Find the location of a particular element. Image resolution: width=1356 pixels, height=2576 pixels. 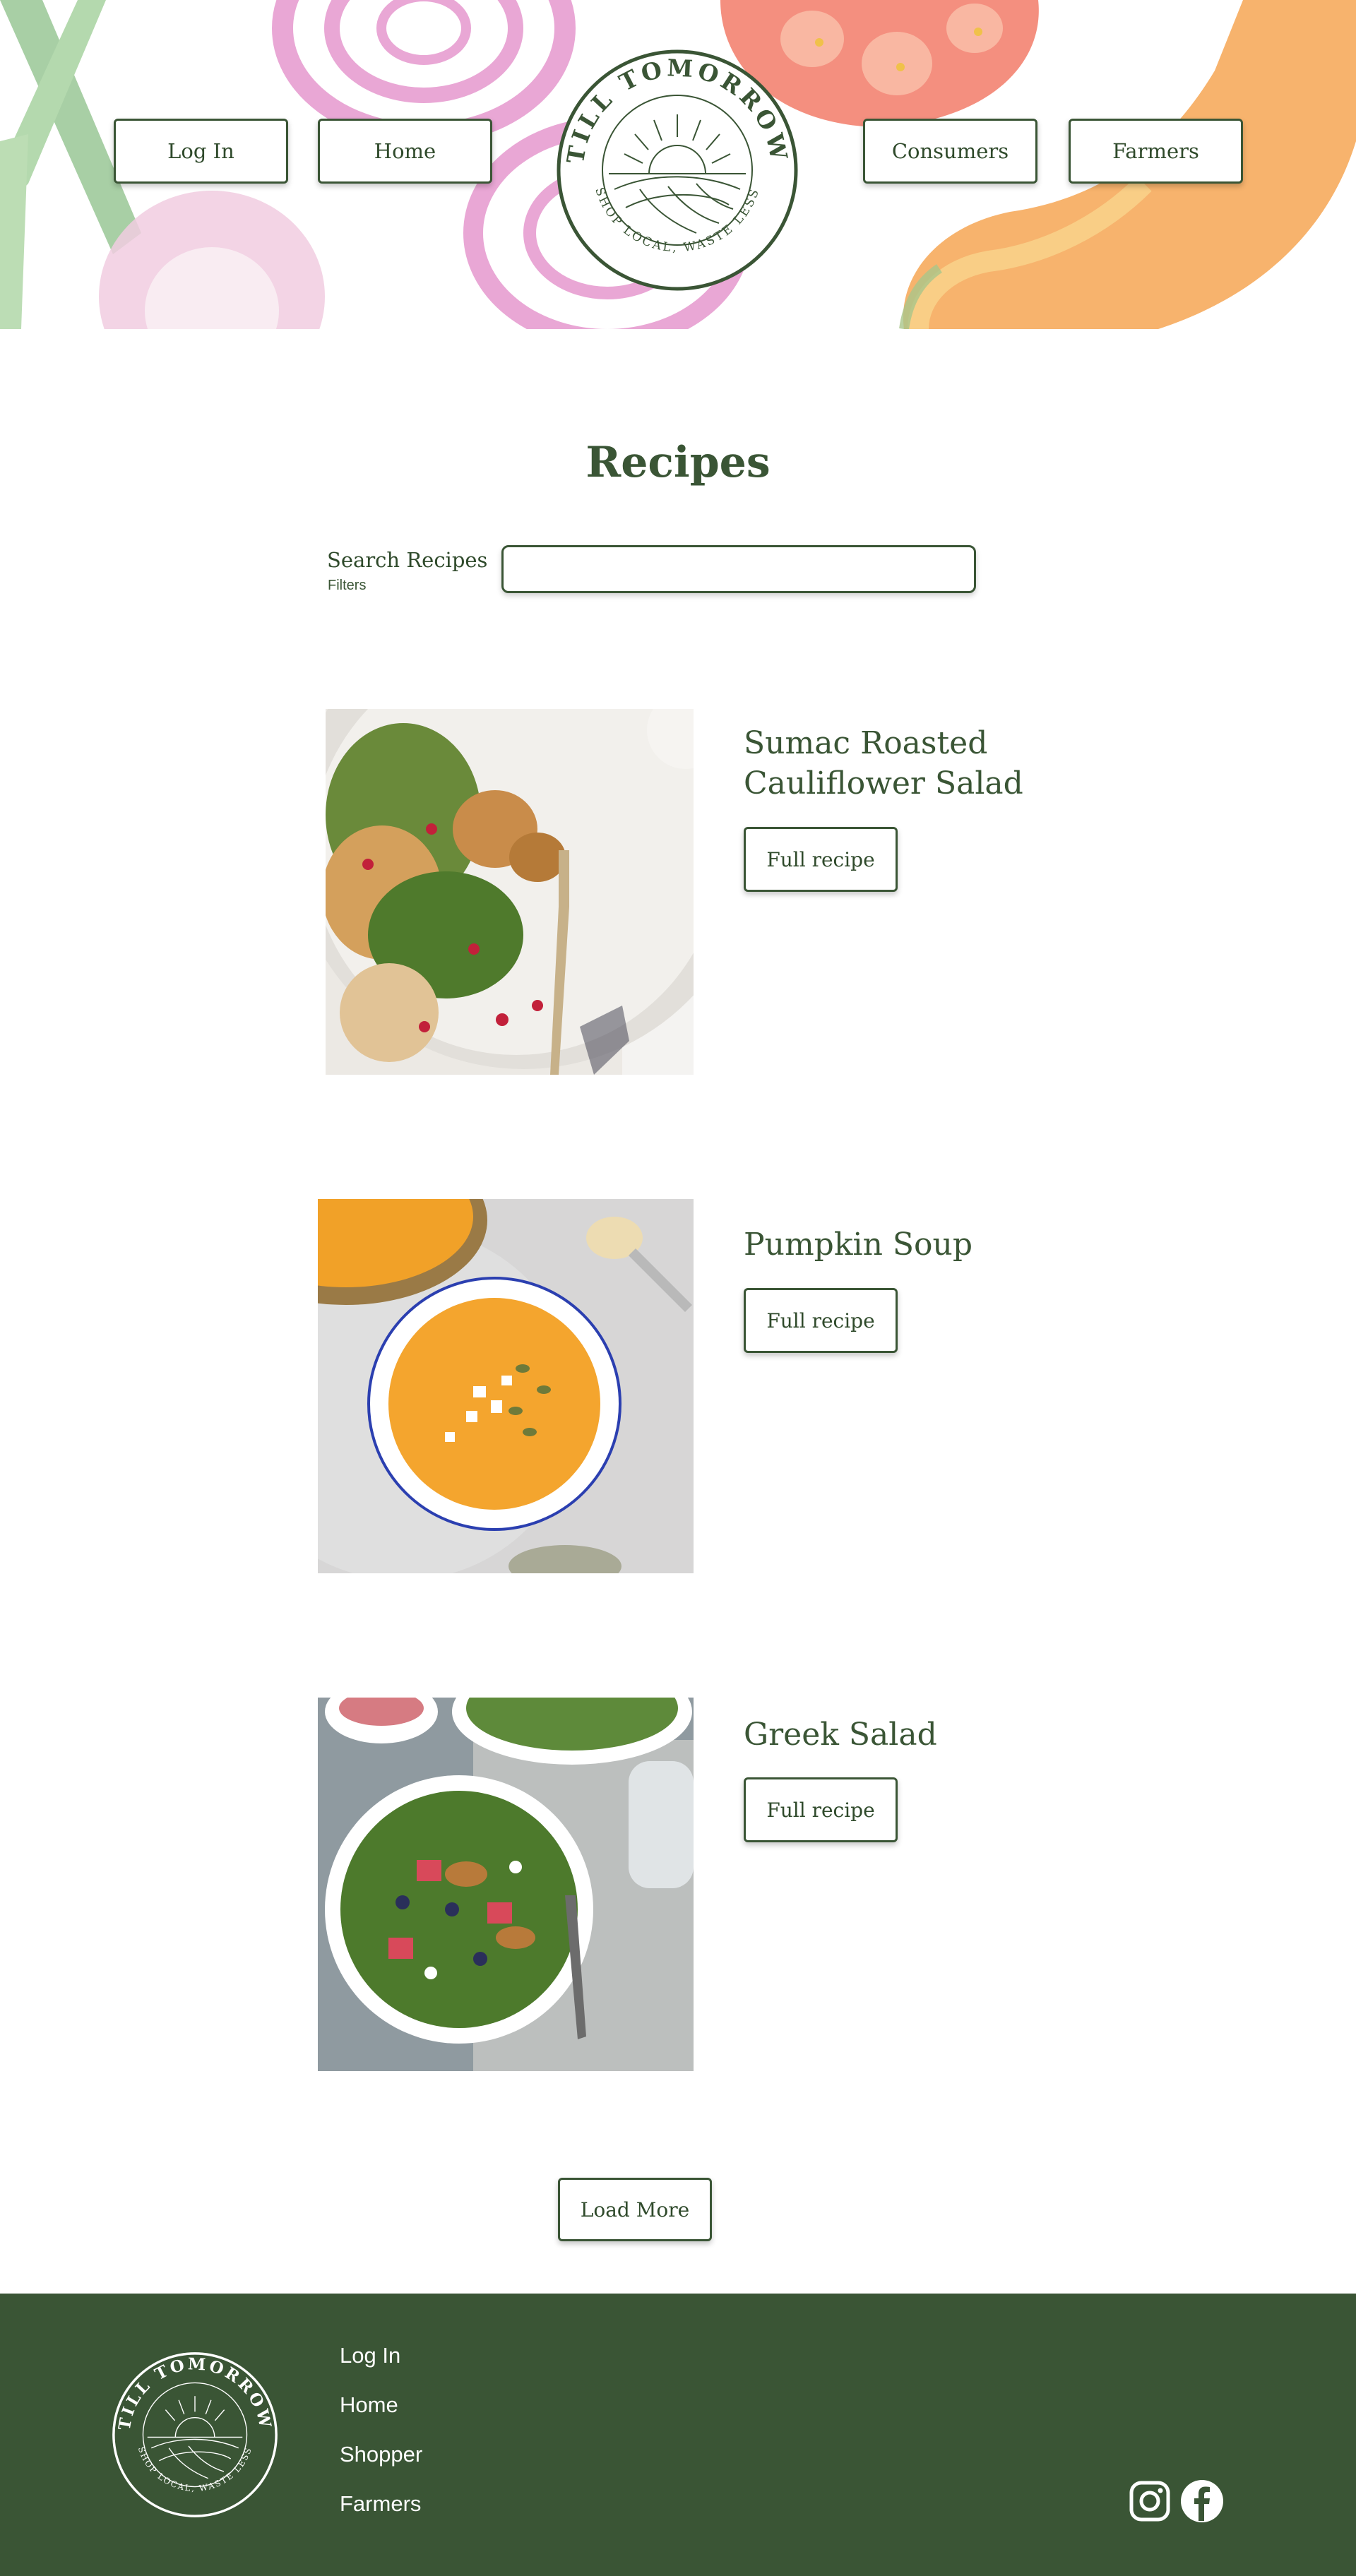

nav-consumers-button: Consumers is located at coordinates (950, 151).